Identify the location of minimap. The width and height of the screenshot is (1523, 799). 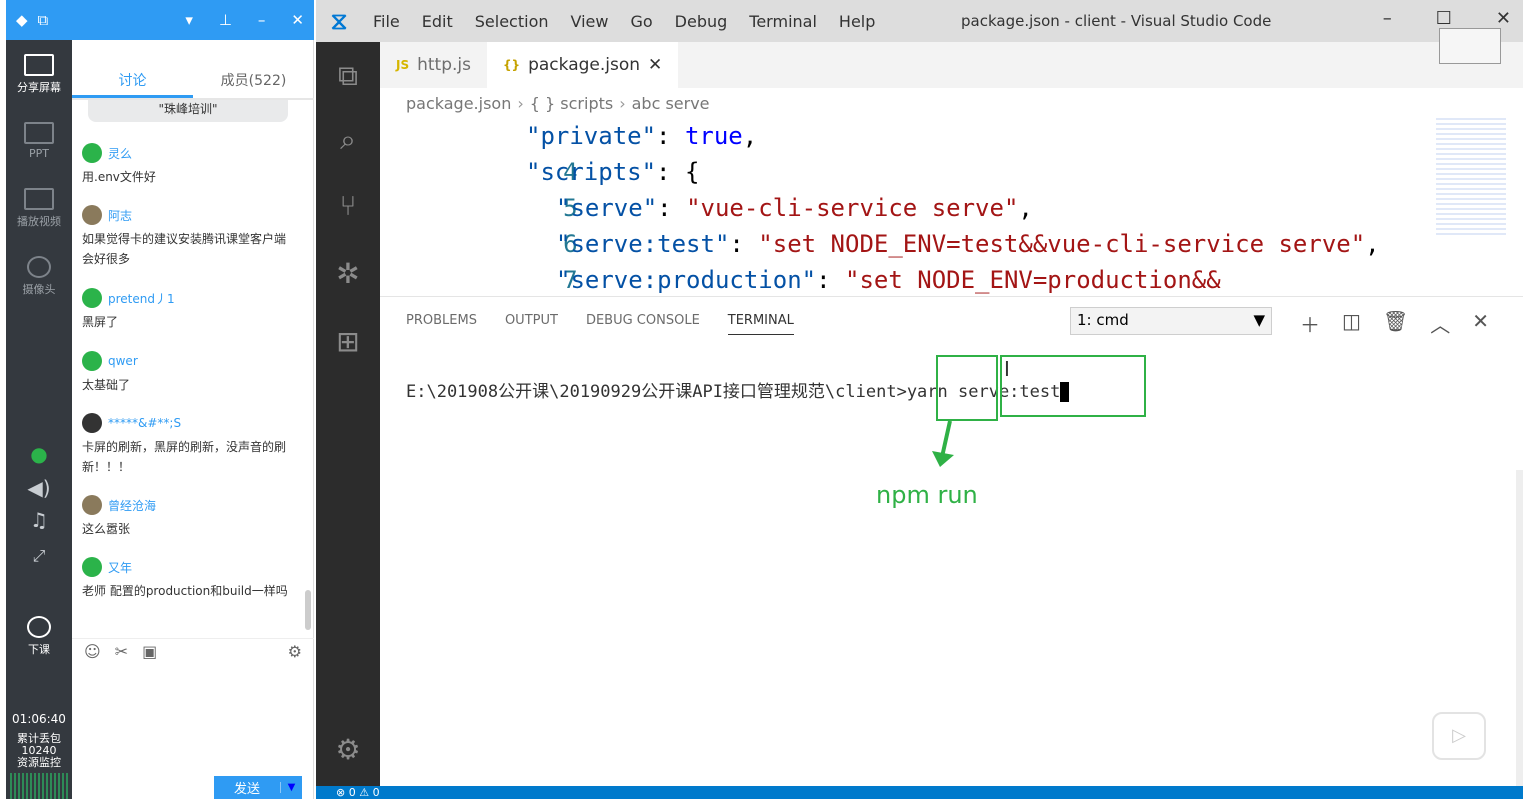
(1471, 178).